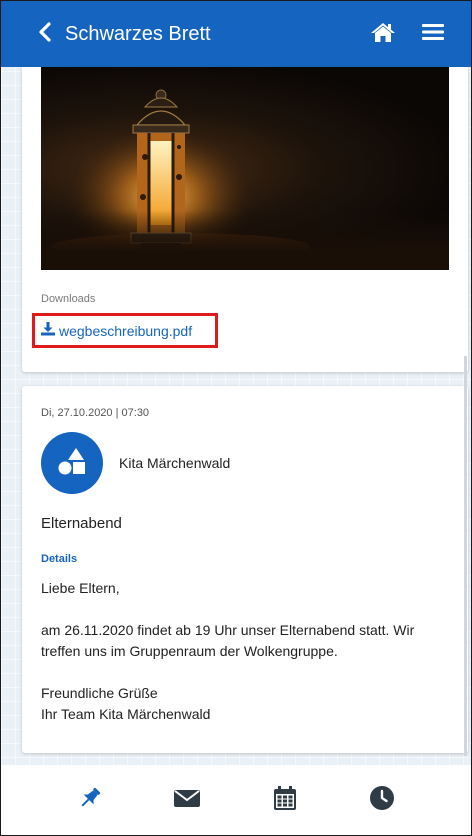 The width and height of the screenshot is (472, 836). I want to click on shapes-icon, so click(72, 463).